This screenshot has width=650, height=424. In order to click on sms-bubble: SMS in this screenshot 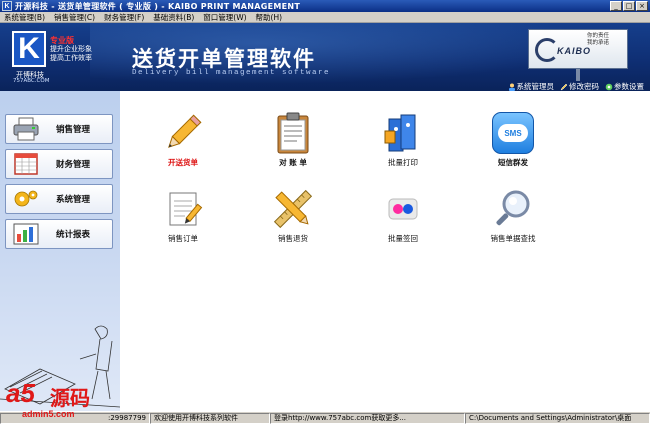, I will do `click(513, 133)`.